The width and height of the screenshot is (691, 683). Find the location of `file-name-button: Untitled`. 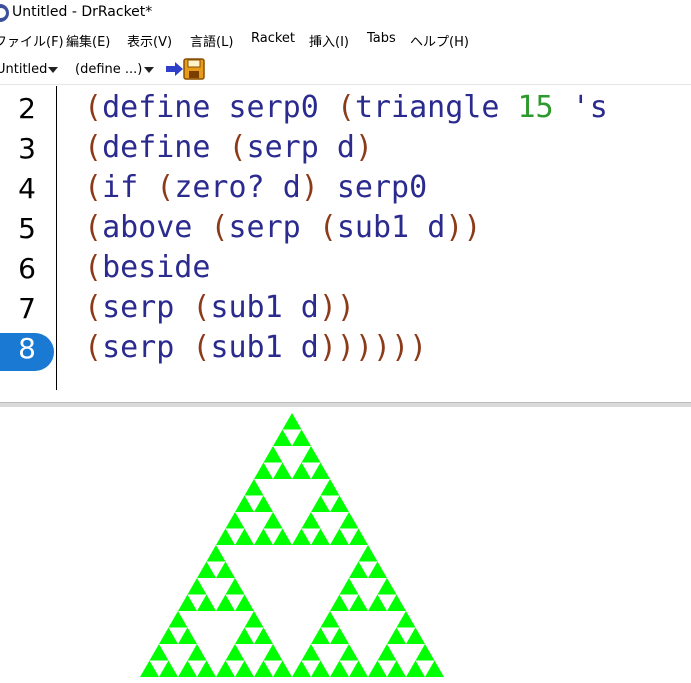

file-name-button: Untitled is located at coordinates (23, 69).